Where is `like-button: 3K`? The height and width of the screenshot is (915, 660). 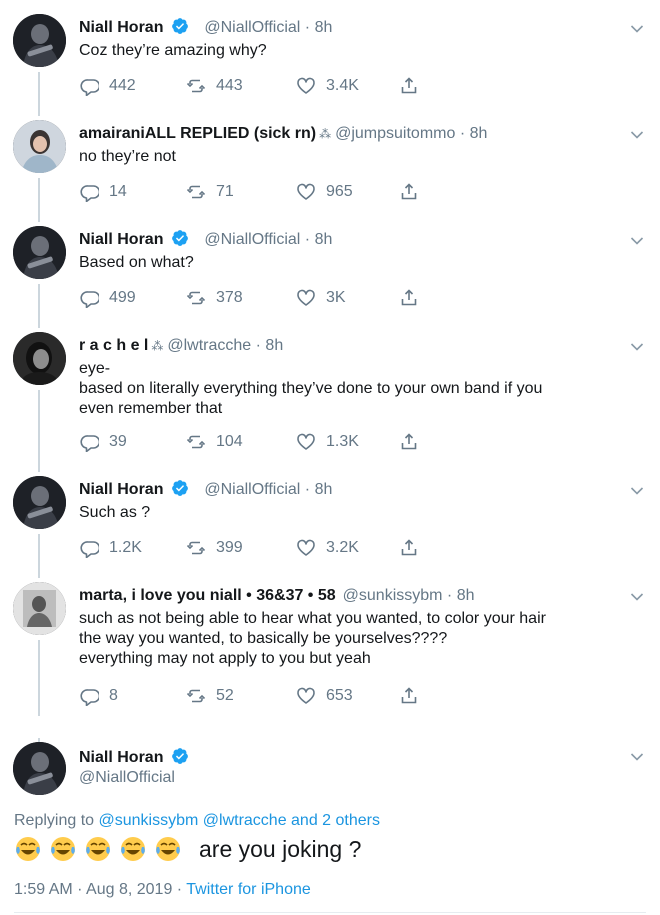
like-button: 3K is located at coordinates (321, 298).